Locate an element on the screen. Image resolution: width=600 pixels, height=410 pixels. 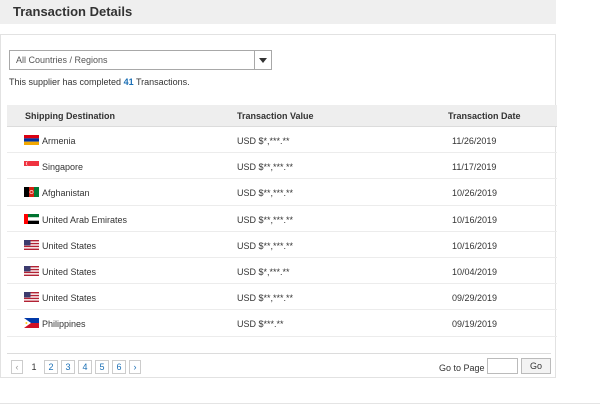
destination-name: Singapore is located at coordinates (63, 167).